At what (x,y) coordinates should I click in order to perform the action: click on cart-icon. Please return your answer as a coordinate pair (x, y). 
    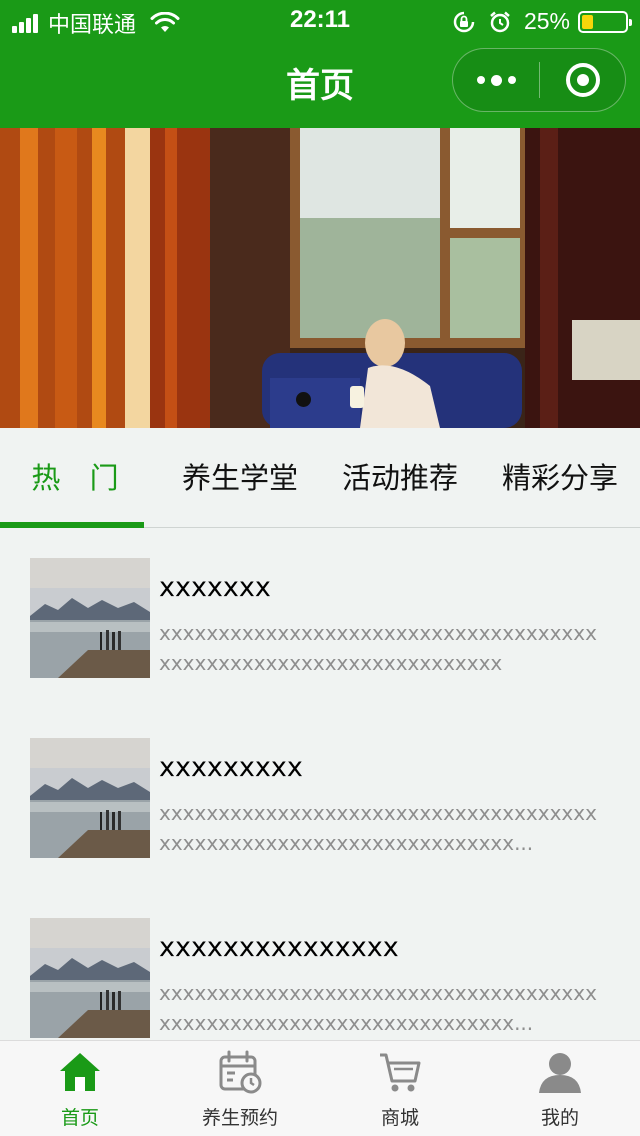
    Looking at the image, I should click on (400, 1072).